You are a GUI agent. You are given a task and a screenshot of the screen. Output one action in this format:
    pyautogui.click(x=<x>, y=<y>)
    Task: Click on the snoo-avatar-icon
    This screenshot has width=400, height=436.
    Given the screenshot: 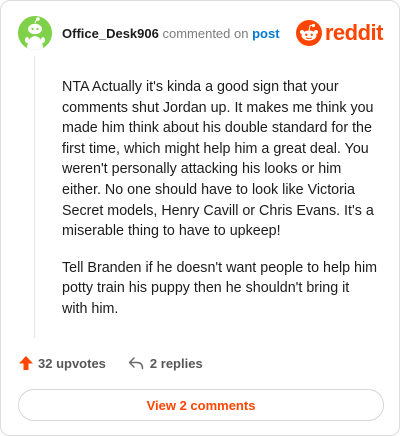 What is the action you would take?
    pyautogui.click(x=35, y=33)
    